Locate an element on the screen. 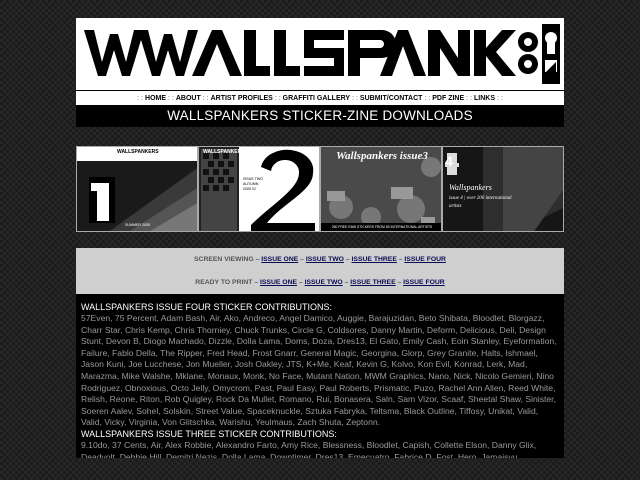 This screenshot has width=640, height=480. cover-issue-one: WALLSPANKERS SUMMER 2005 is located at coordinates (137, 189).